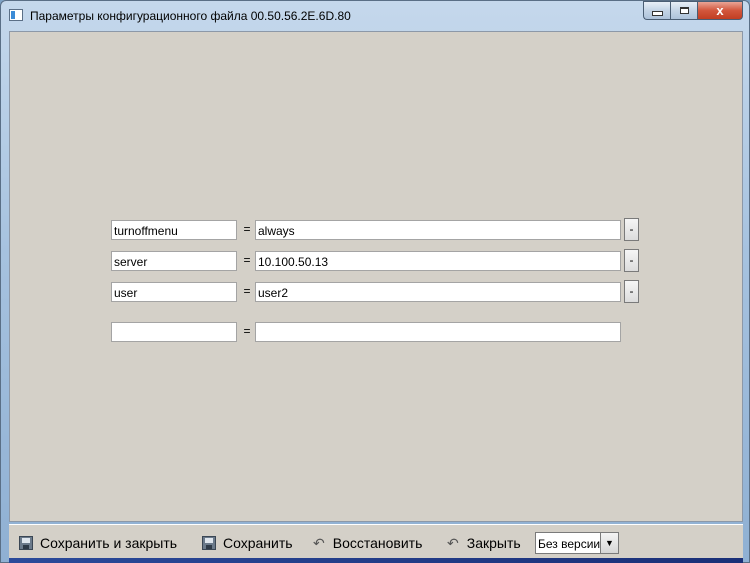  Describe the element at coordinates (16, 15) in the screenshot. I see `window-icon` at that location.